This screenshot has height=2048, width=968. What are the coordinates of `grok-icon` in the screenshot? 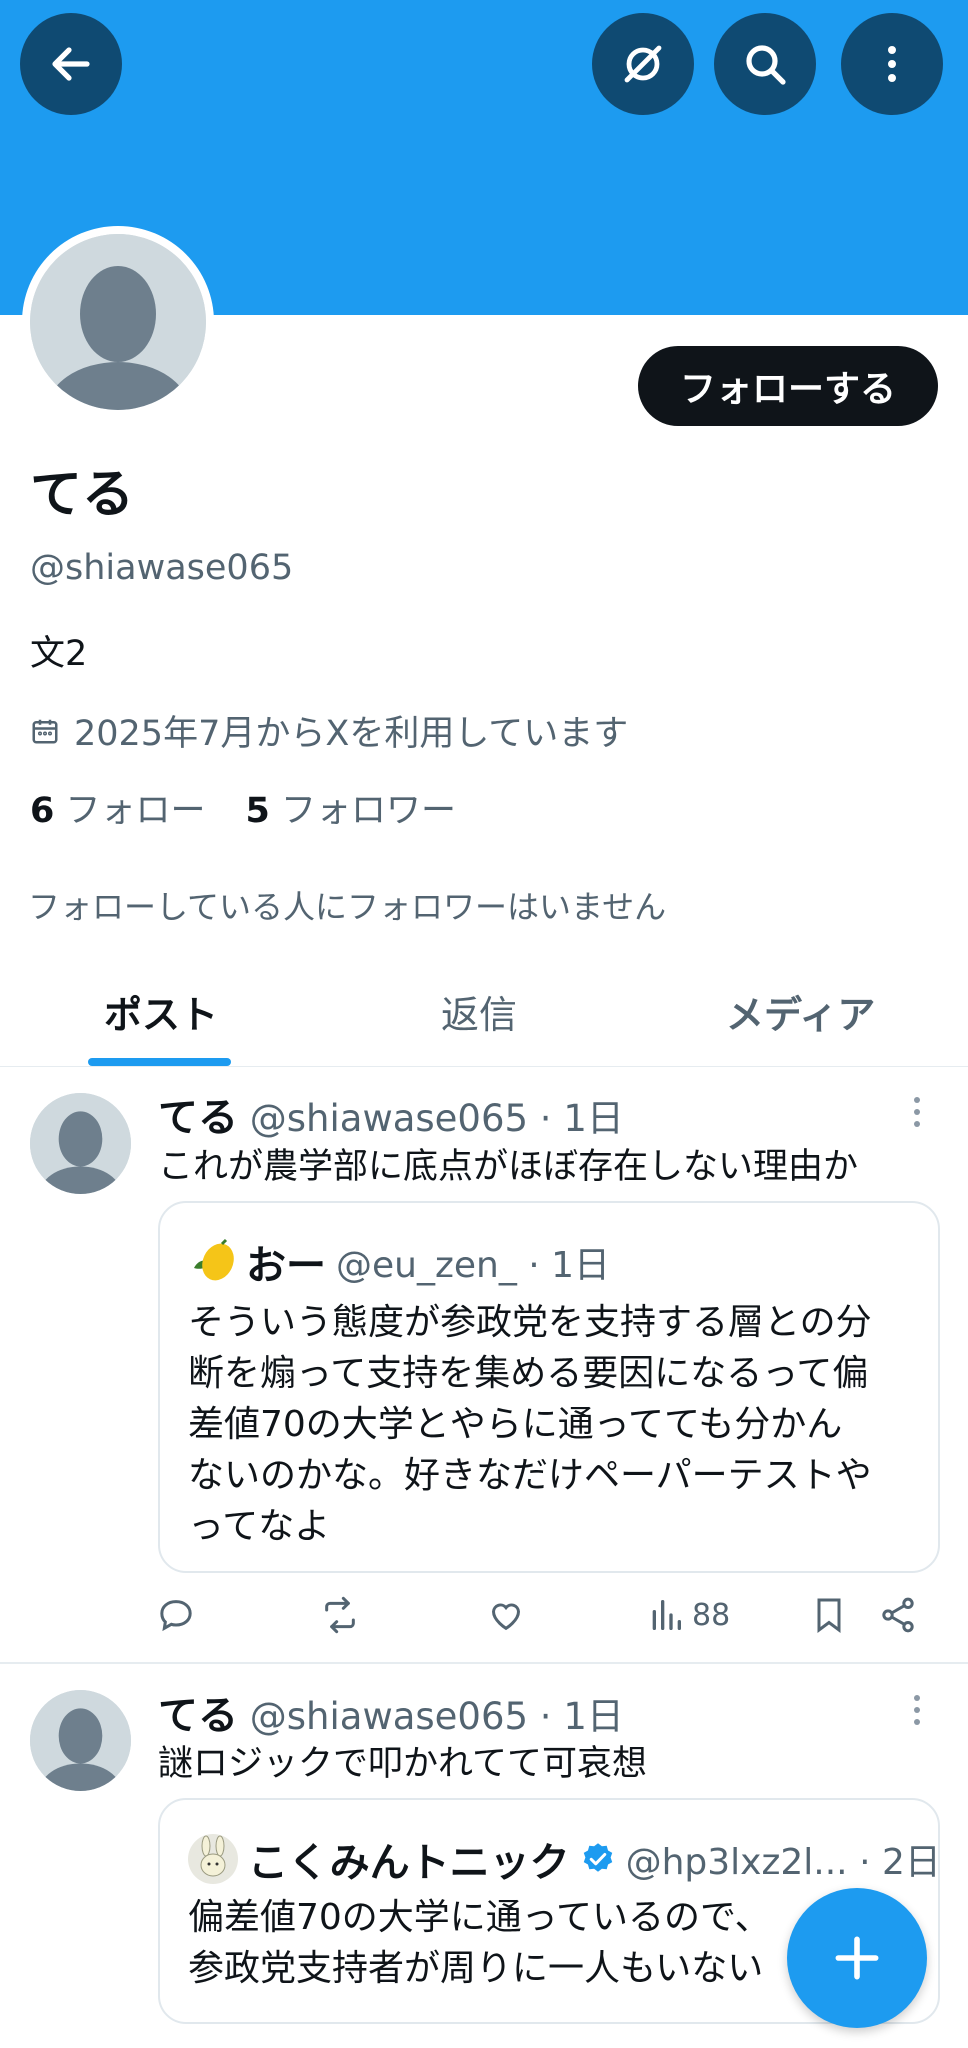 It's located at (643, 64).